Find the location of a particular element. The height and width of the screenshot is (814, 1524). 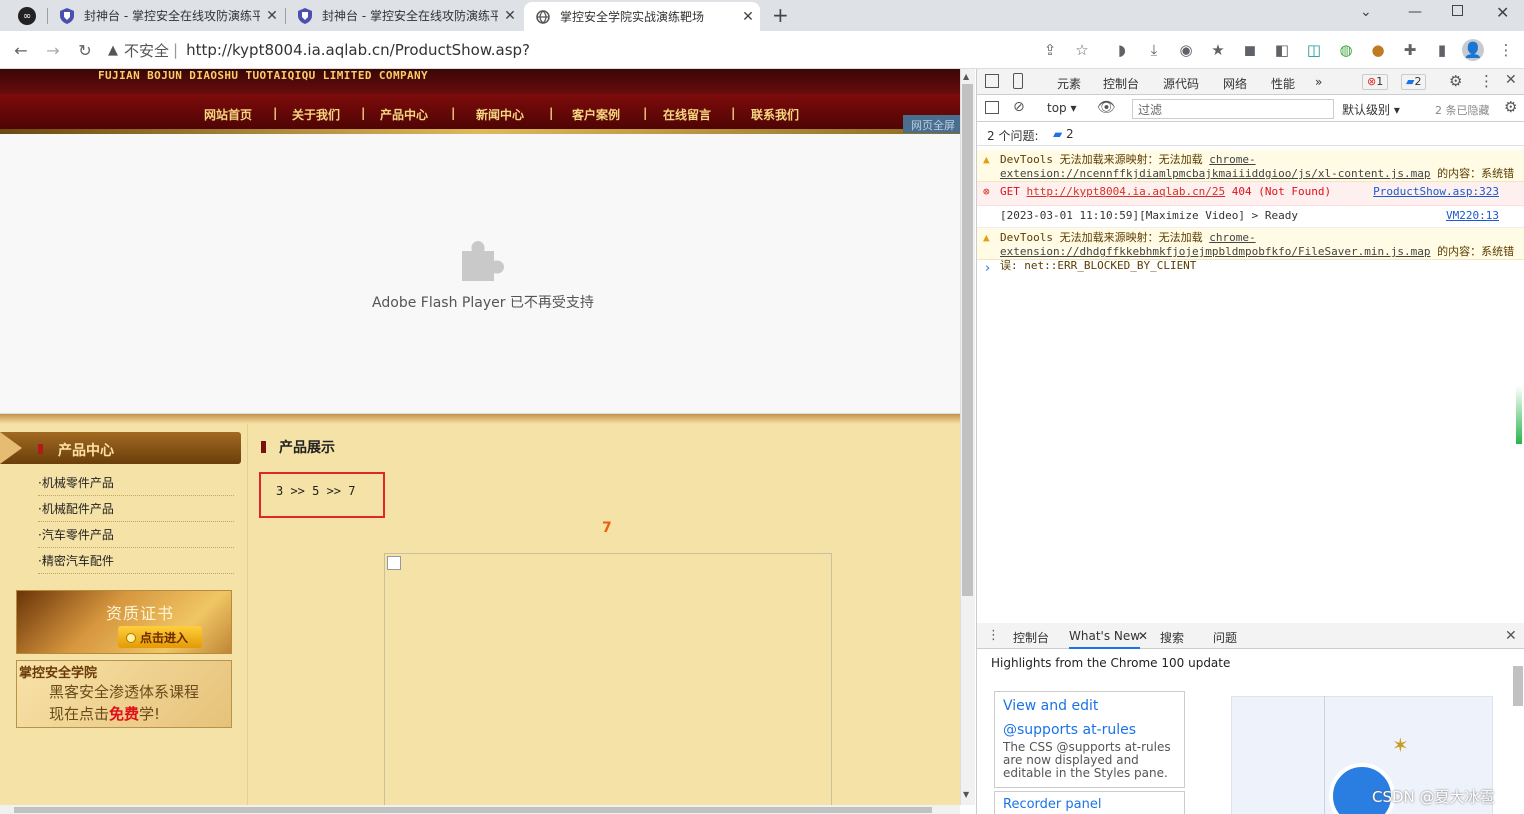

broken-image-icon is located at coordinates (394, 563).